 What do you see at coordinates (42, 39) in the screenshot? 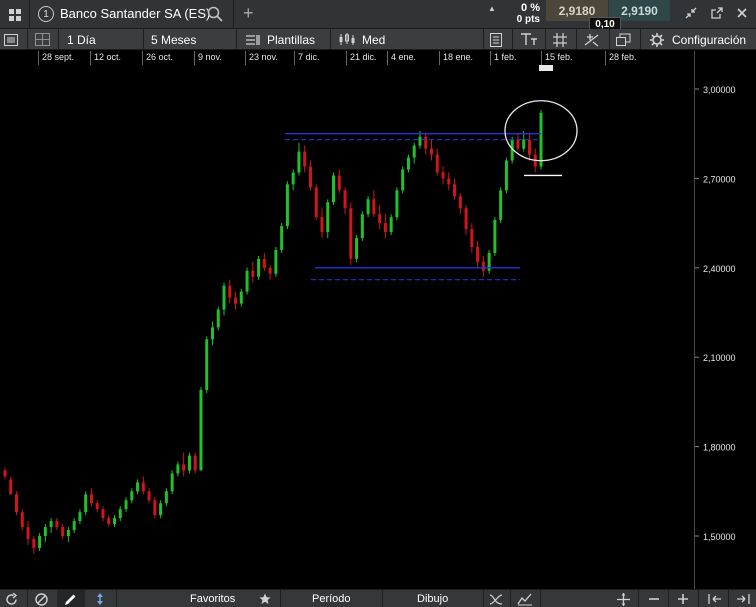
I see `layout-grid-icon` at bounding box center [42, 39].